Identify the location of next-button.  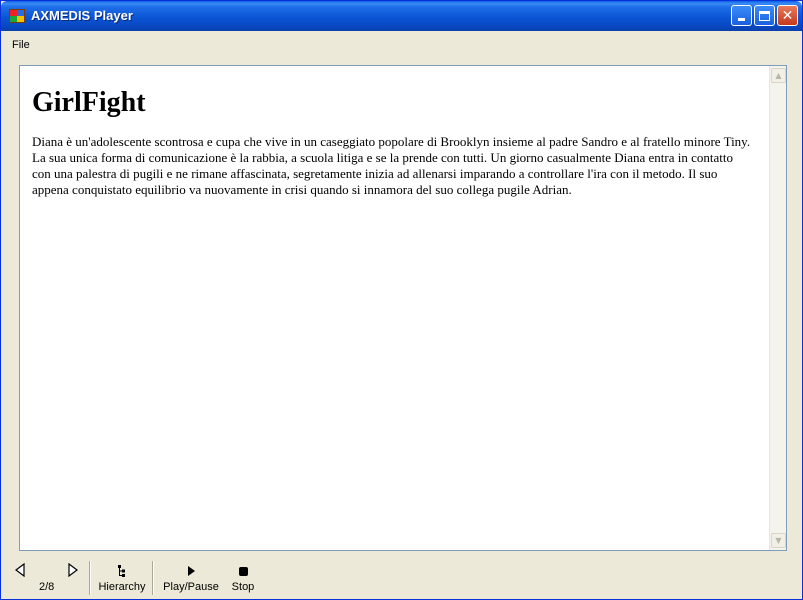
(73, 570).